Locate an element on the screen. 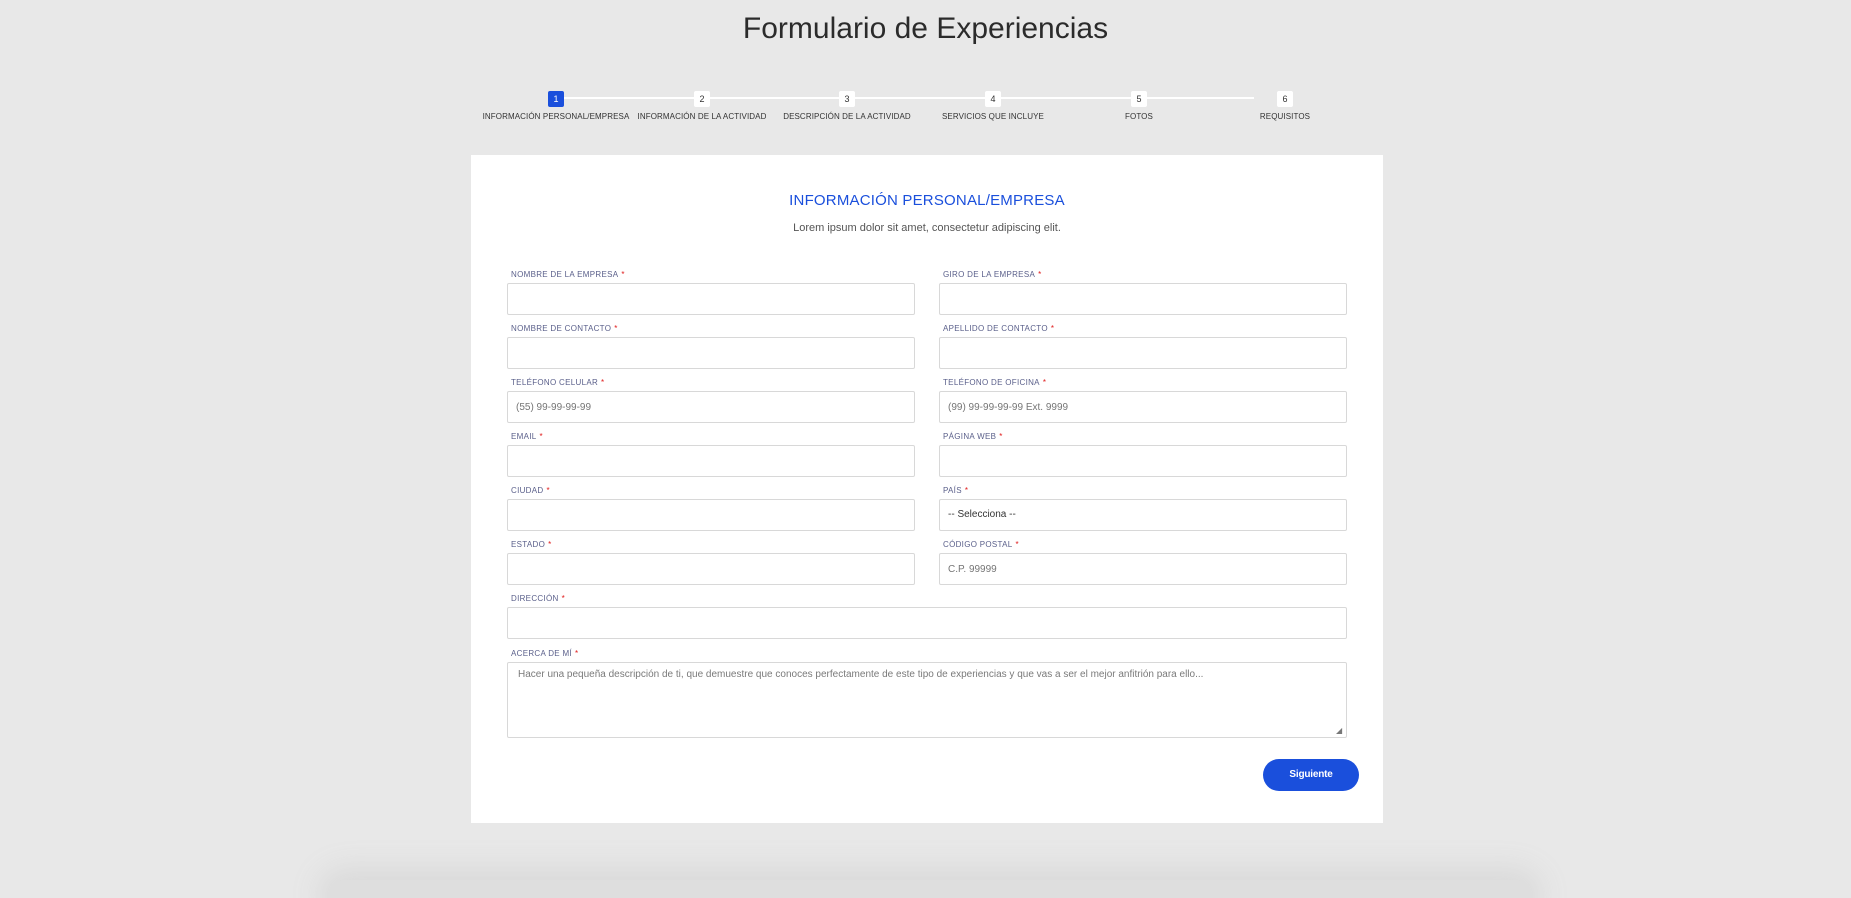 The height and width of the screenshot is (898, 1851). step-label: REQUISITOS is located at coordinates (1285, 116).